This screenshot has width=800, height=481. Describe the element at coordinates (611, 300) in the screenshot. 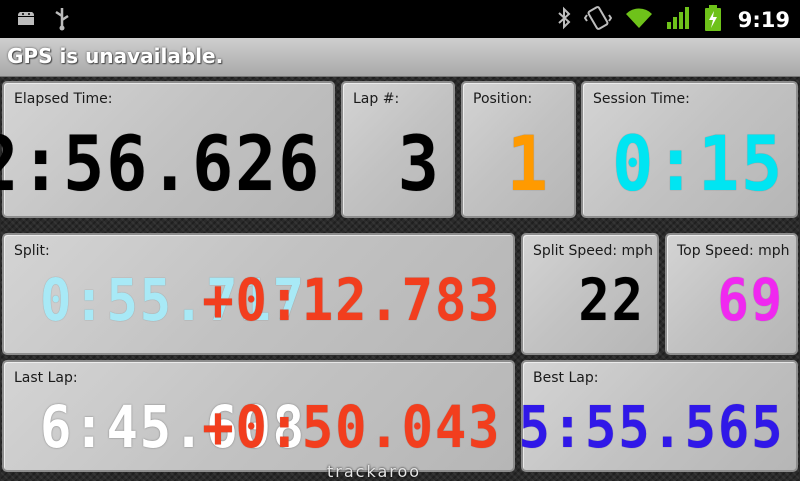

I see `split-speed-value: 22` at that location.